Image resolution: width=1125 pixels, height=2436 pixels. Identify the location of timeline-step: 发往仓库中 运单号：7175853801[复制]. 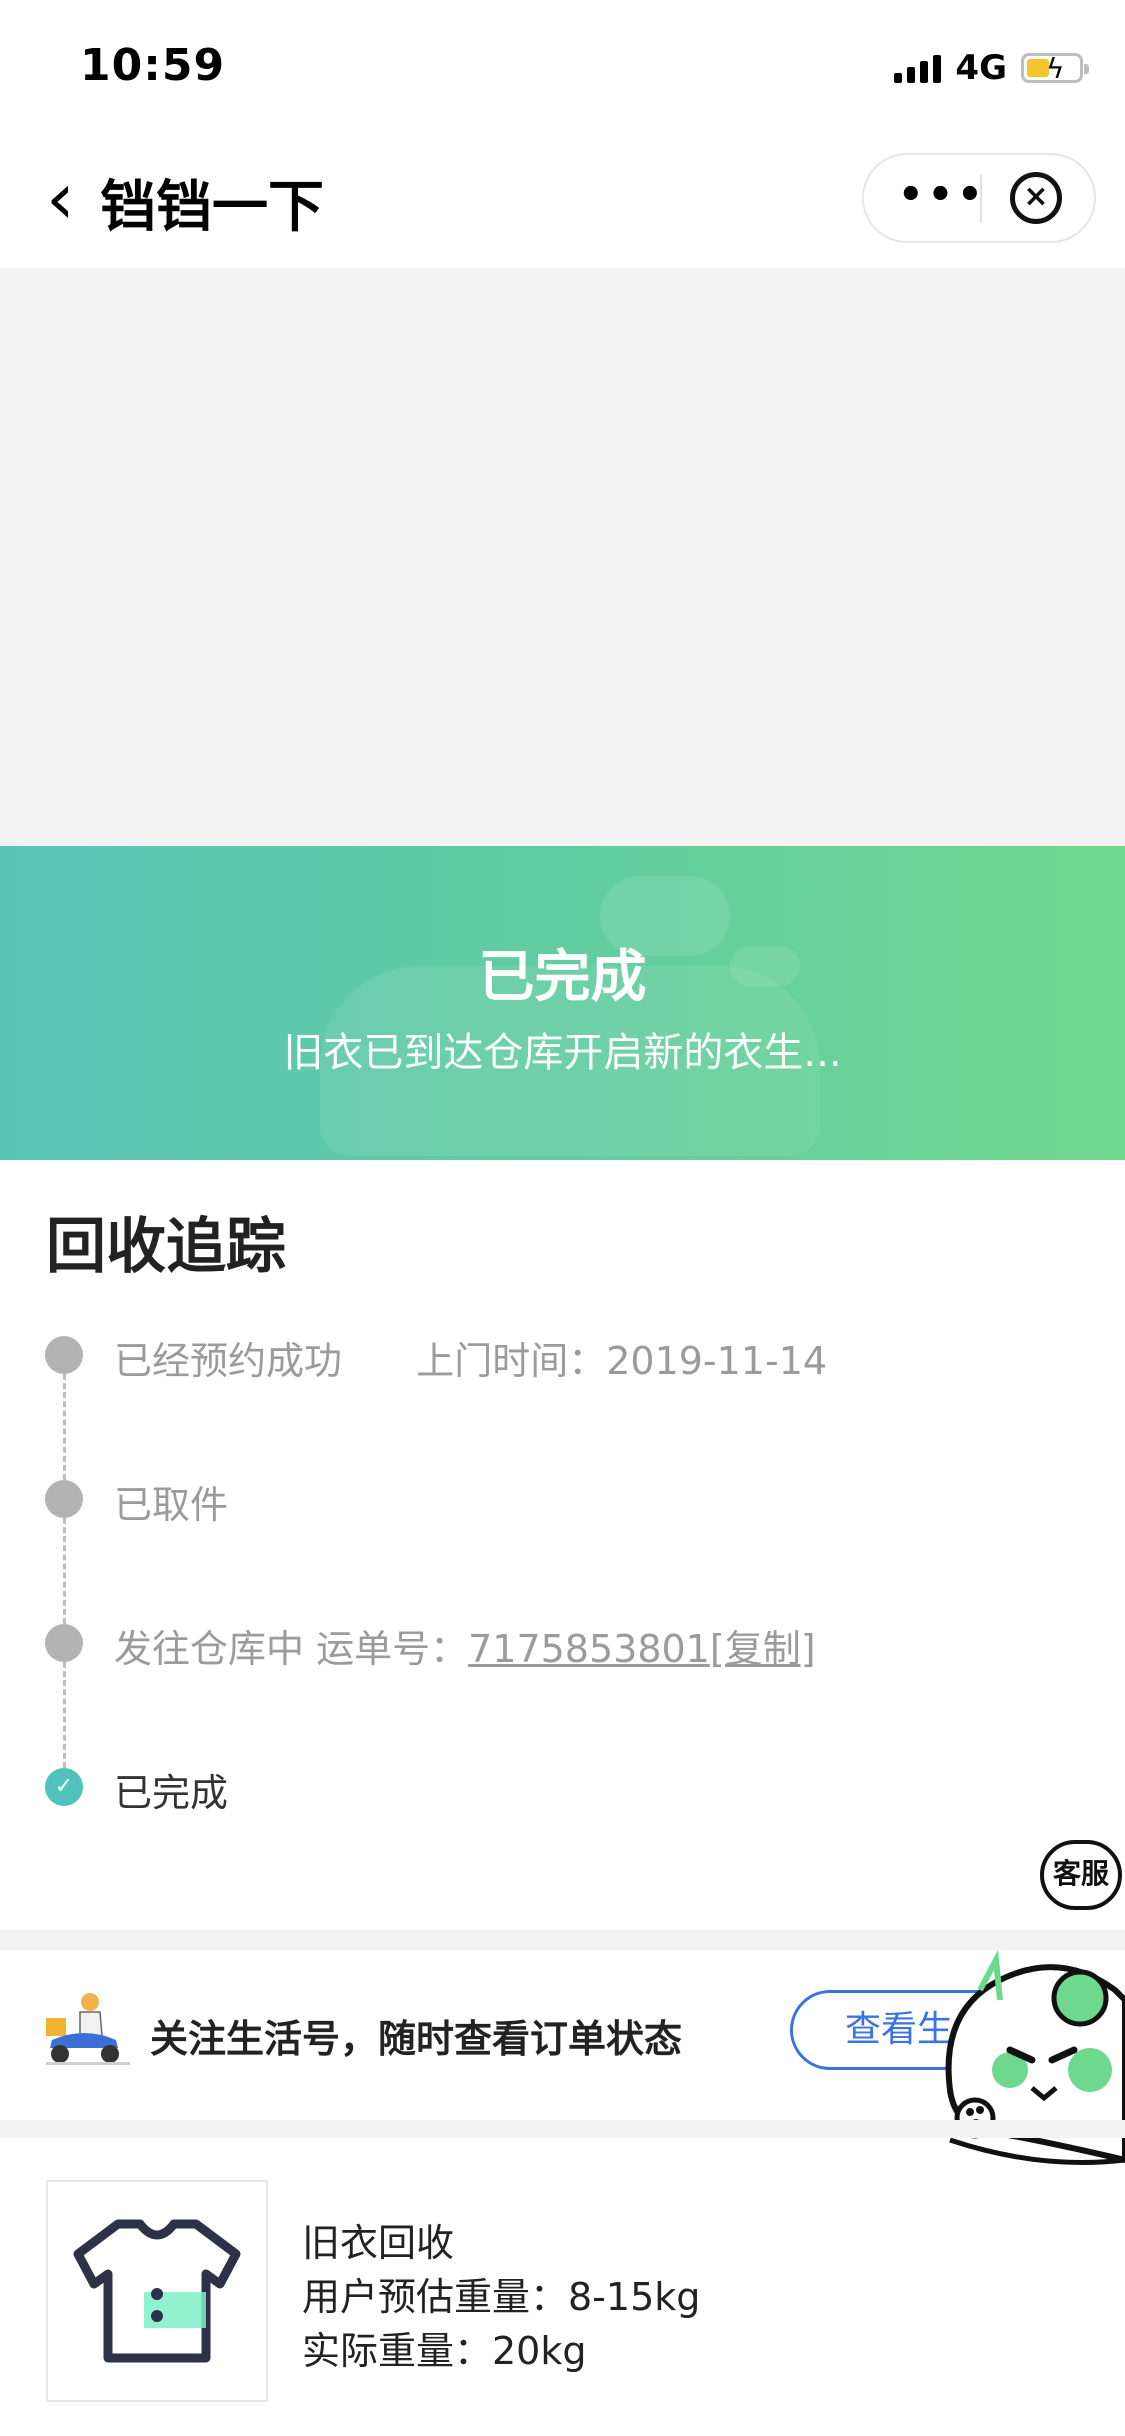
(465, 1645).